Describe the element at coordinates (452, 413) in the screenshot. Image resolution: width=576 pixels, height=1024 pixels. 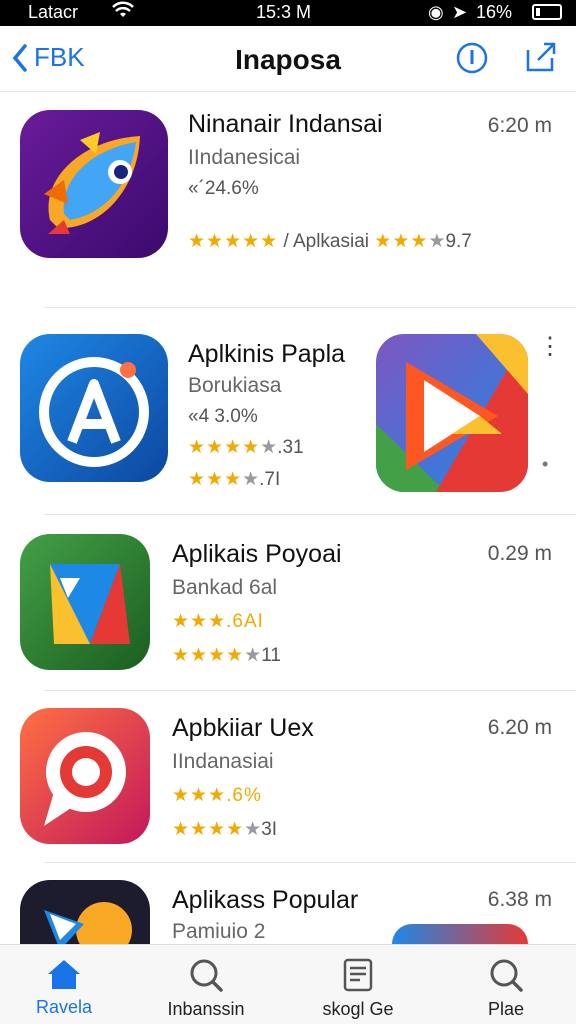
I see `app-icon-play` at that location.